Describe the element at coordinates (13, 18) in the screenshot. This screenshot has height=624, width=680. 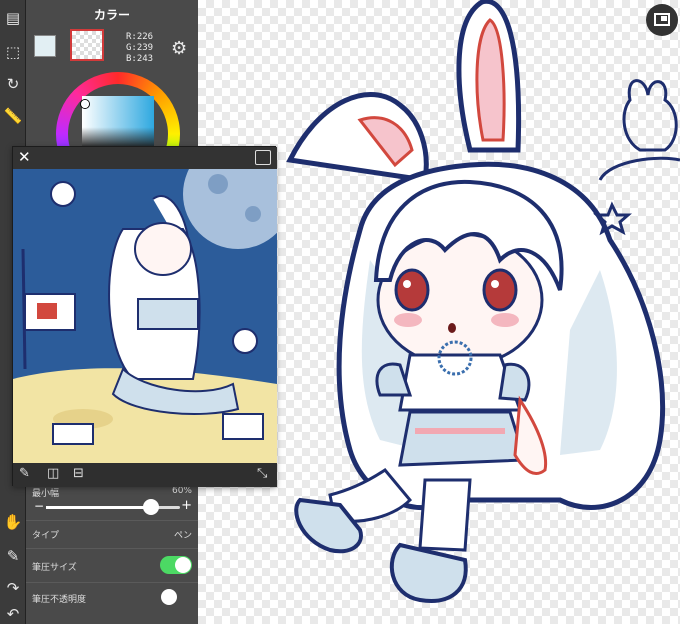
I see `layers-icon: ▤` at that location.